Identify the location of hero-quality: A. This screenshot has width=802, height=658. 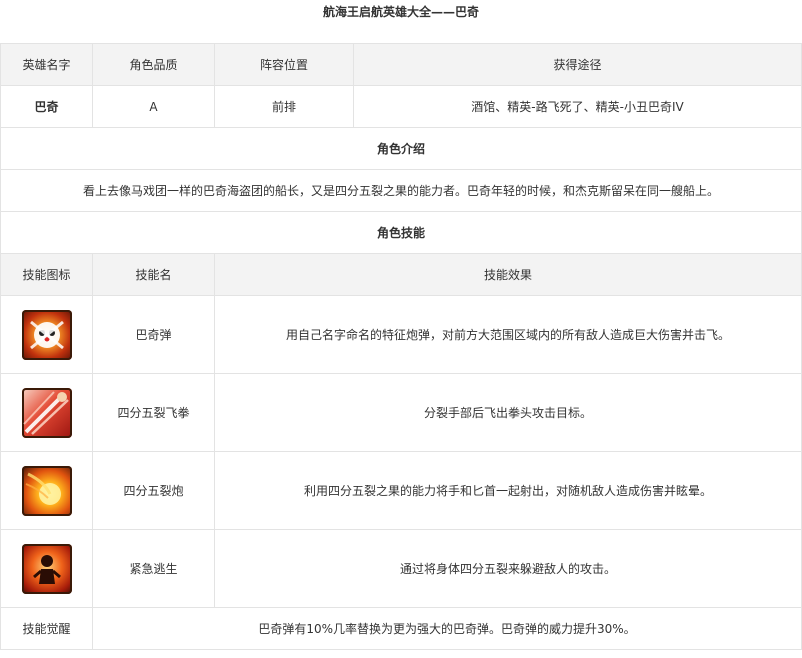
(153, 106).